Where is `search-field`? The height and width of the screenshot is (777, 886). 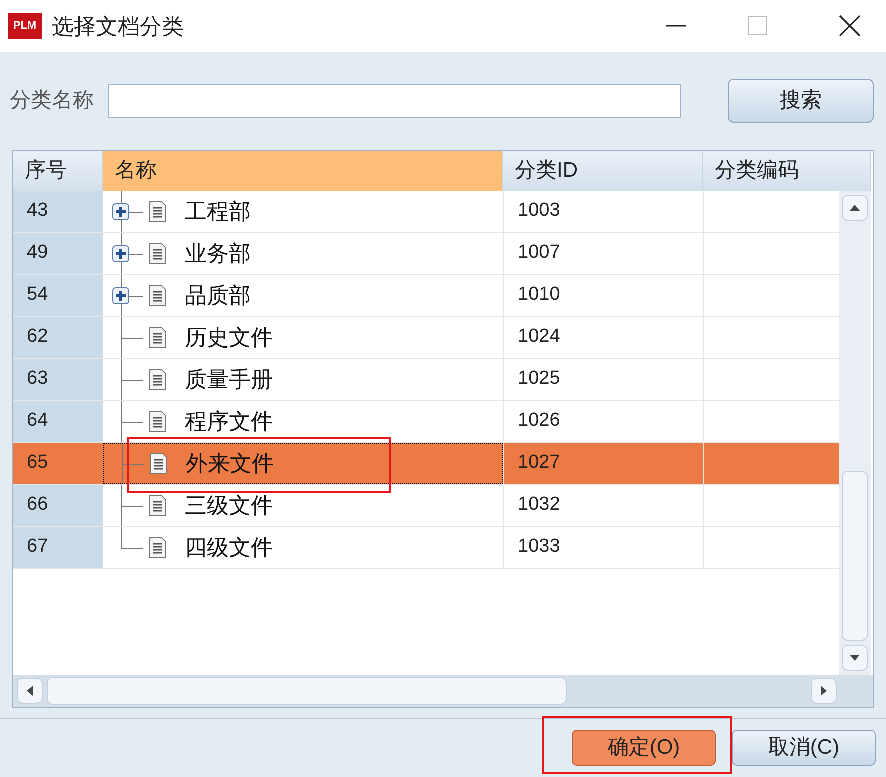 search-field is located at coordinates (394, 101).